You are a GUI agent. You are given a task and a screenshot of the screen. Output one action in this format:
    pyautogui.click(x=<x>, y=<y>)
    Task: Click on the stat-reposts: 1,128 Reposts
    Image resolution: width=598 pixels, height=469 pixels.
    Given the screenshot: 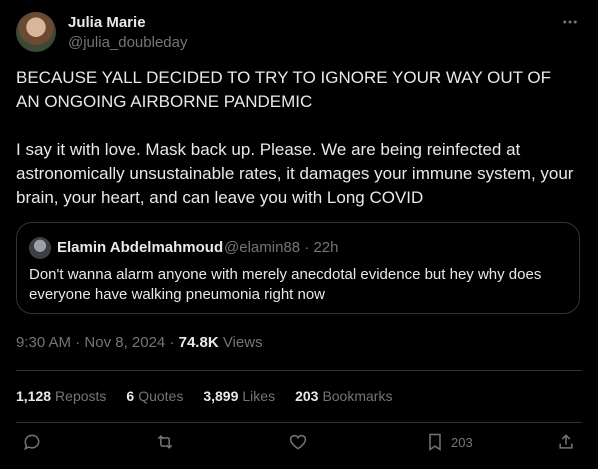 What is the action you would take?
    pyautogui.click(x=61, y=396)
    